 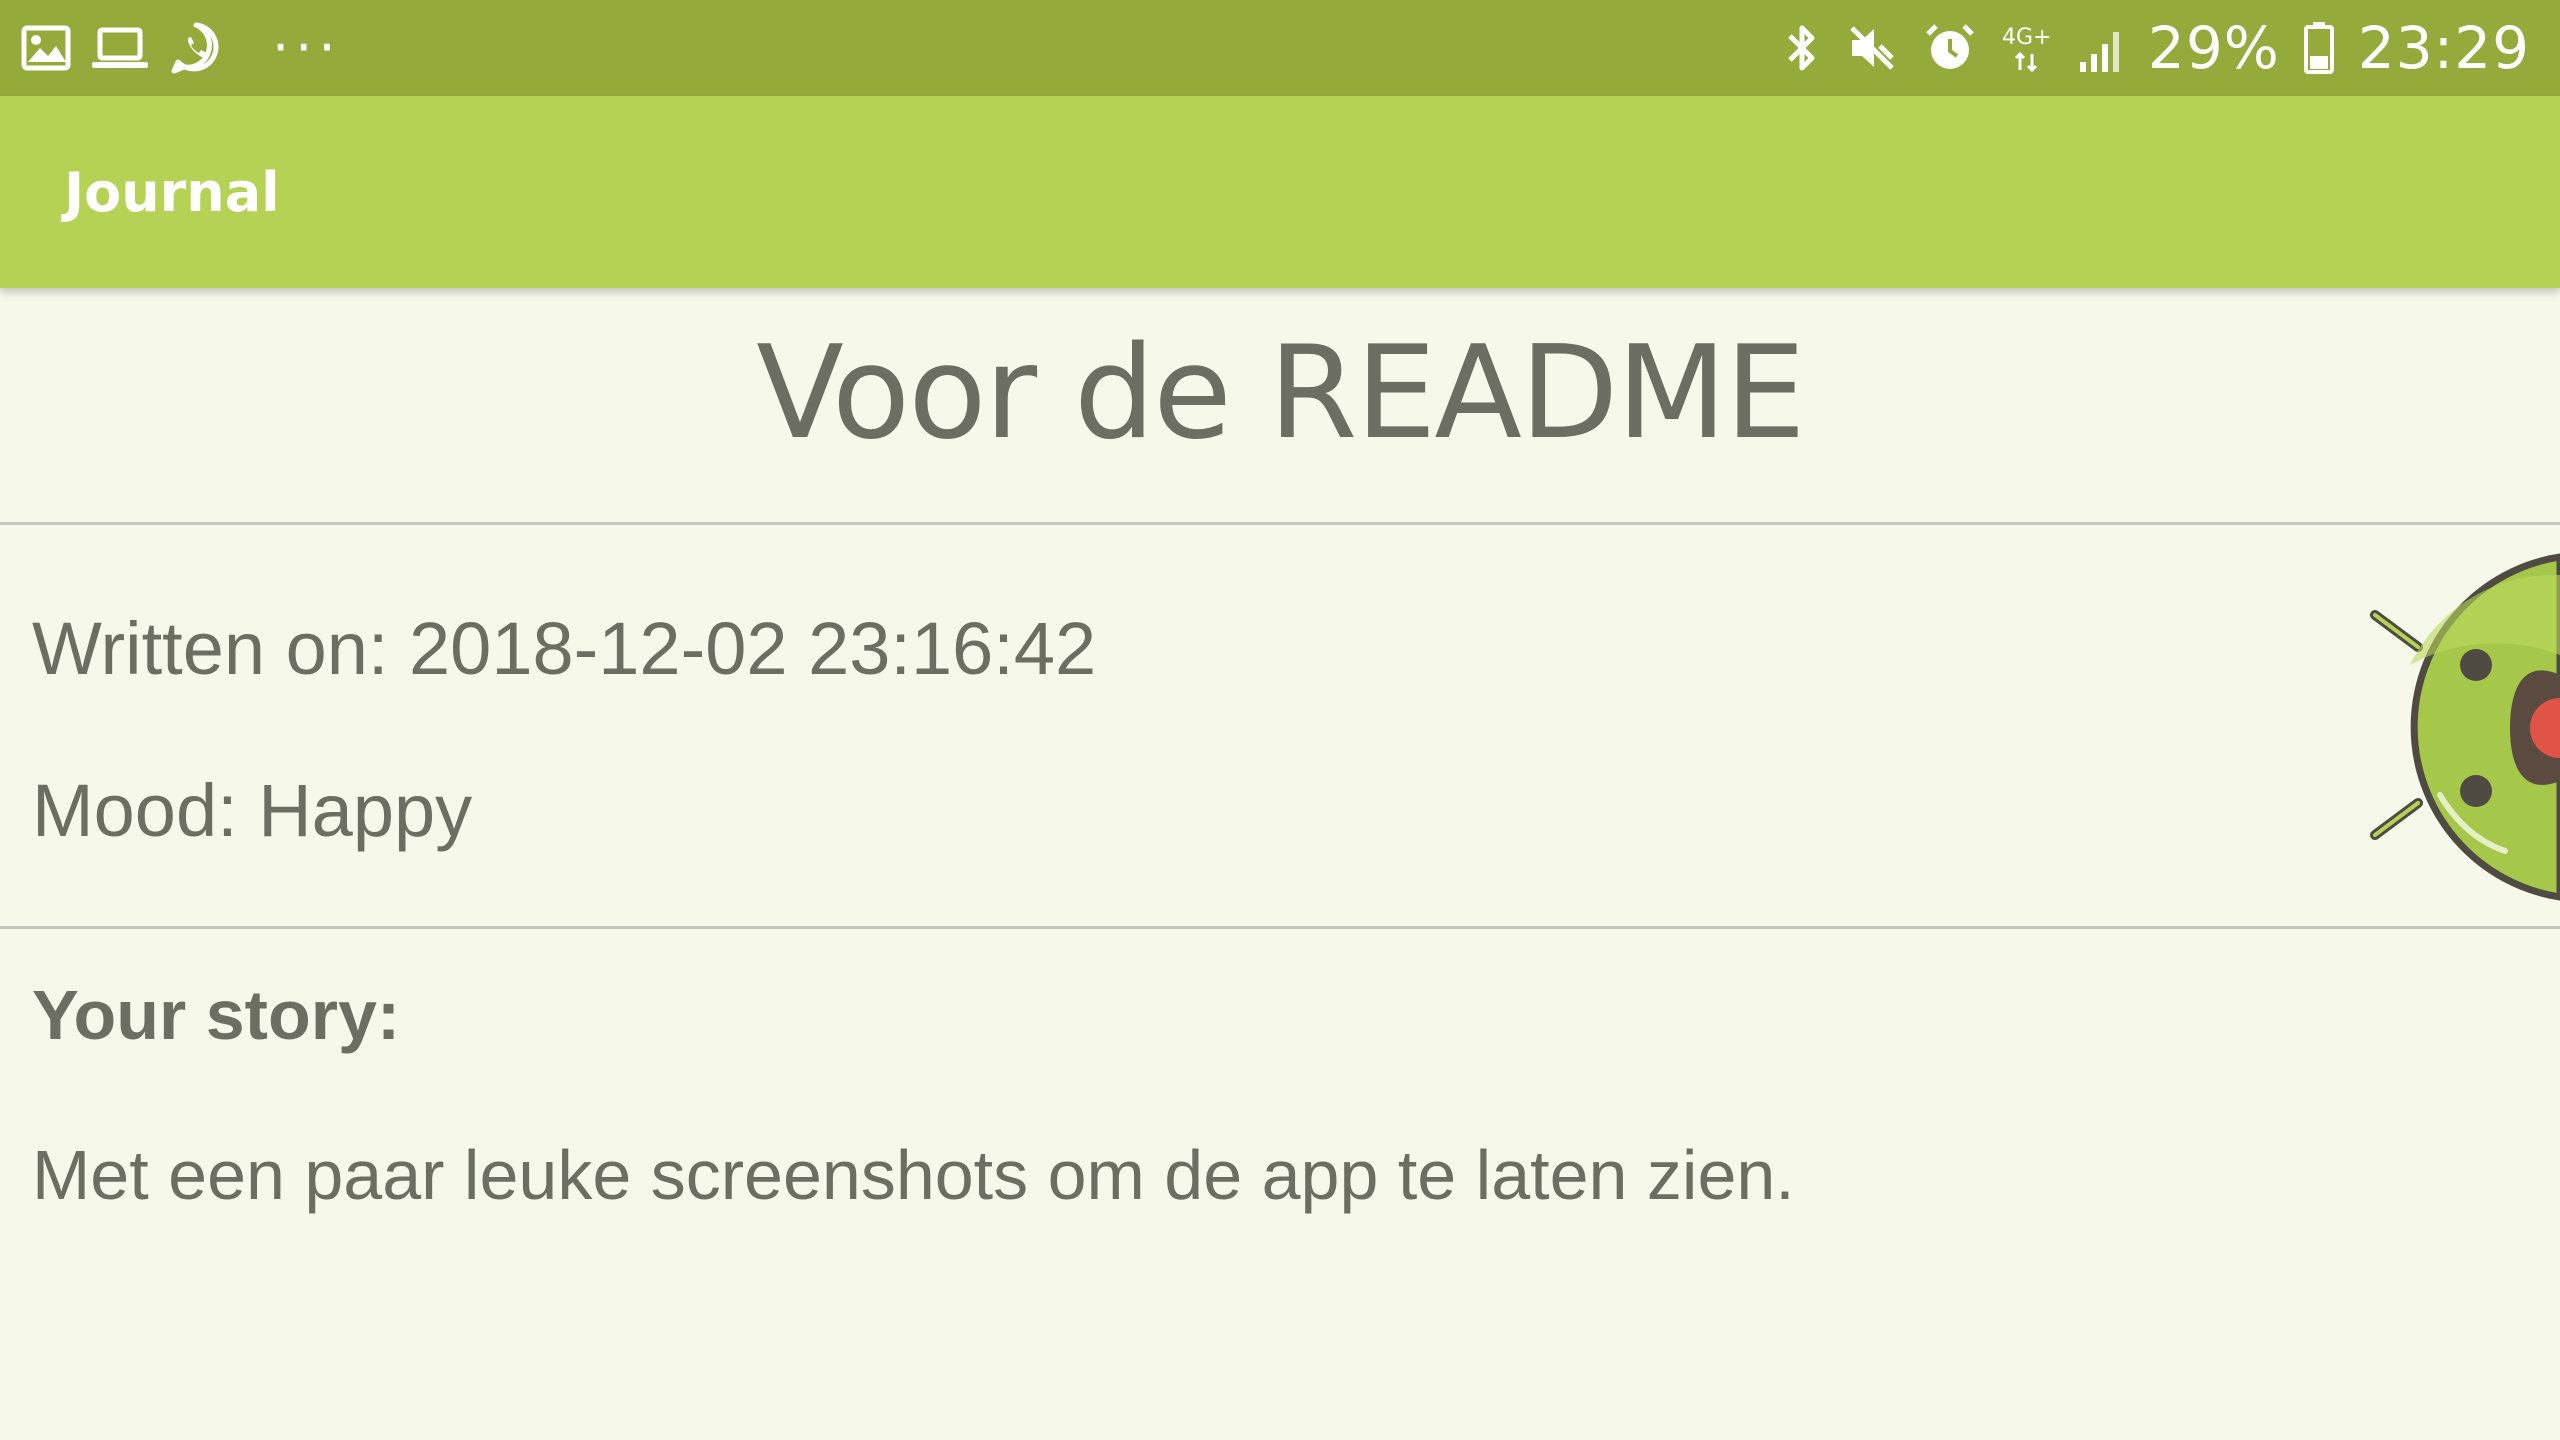 I want to click on entry-title: Voor de README, so click(x=1281, y=393).